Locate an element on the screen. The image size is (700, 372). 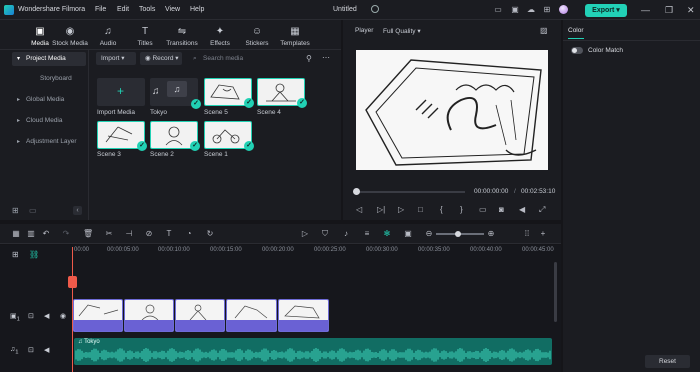
tab-color: Color is located at coordinates (576, 33).